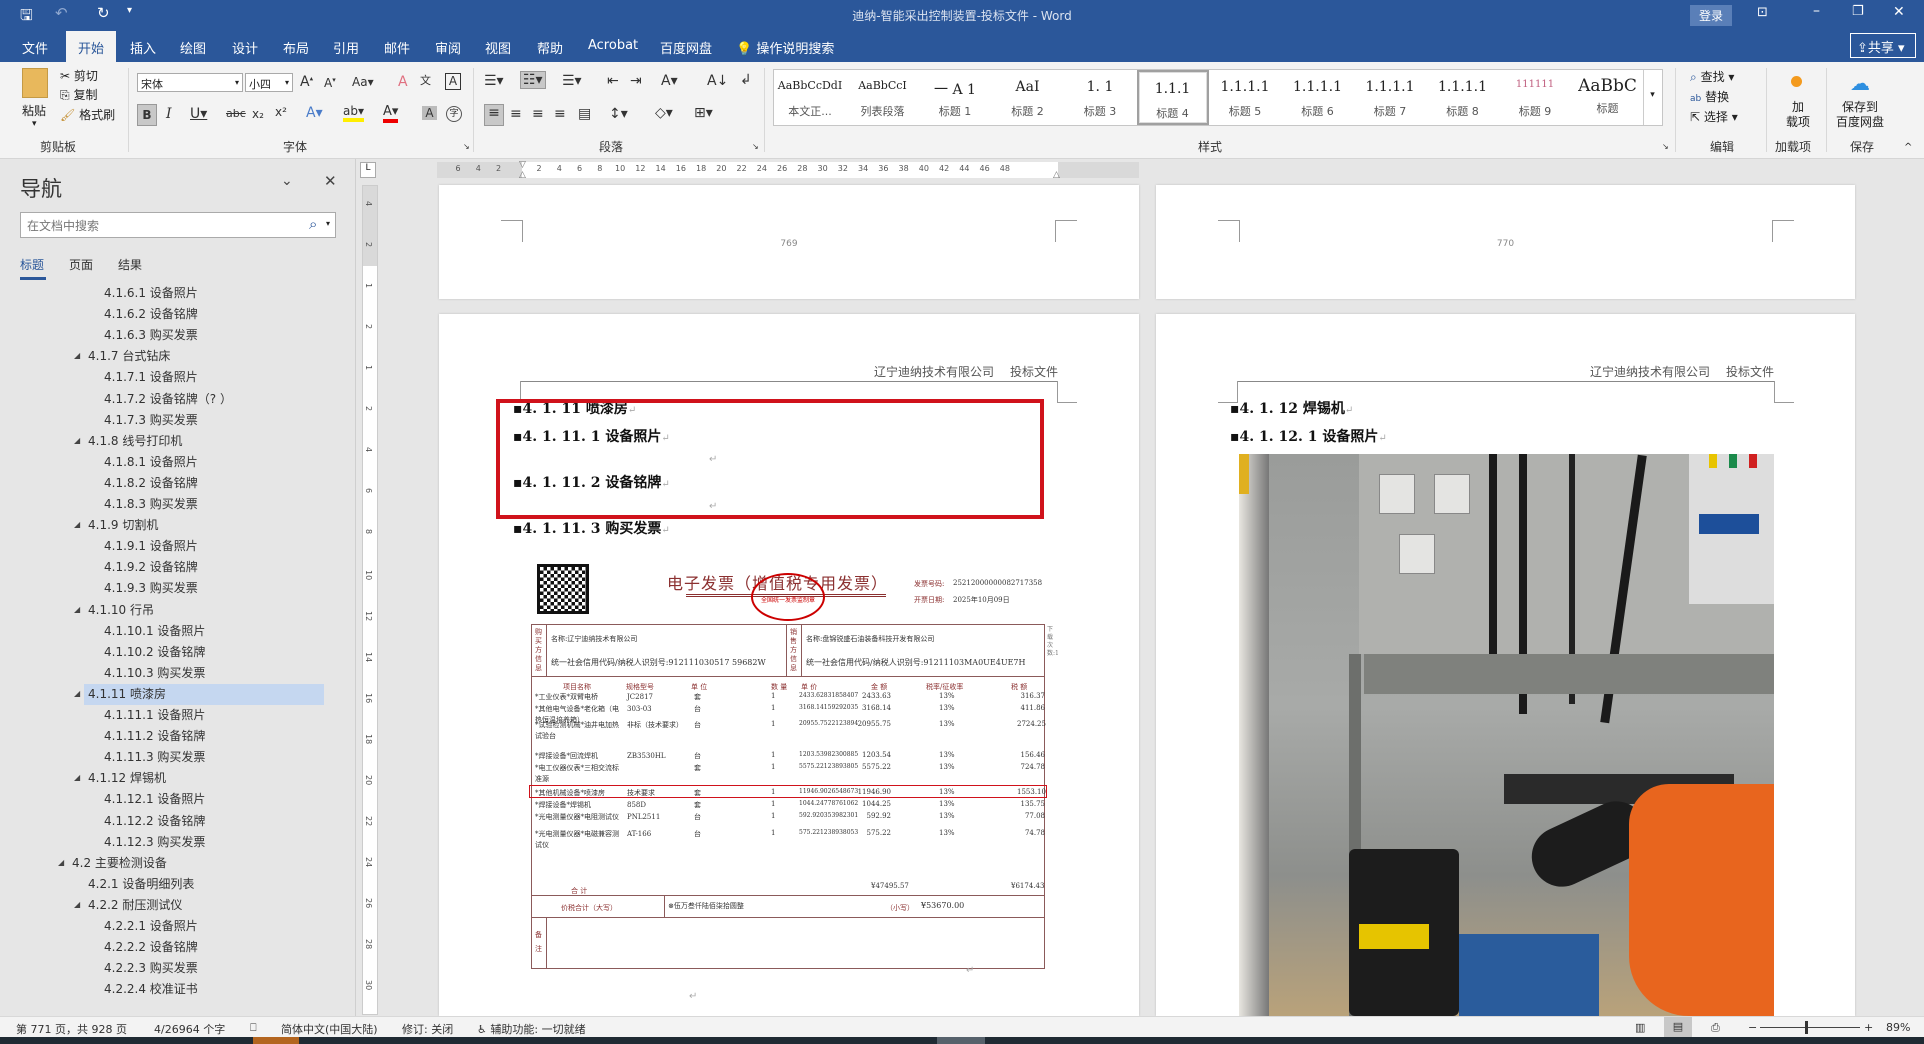 Image resolution: width=1924 pixels, height=1044 pixels. Describe the element at coordinates (287, 181) in the screenshot. I see `nav-options-icon: ⌄` at that location.